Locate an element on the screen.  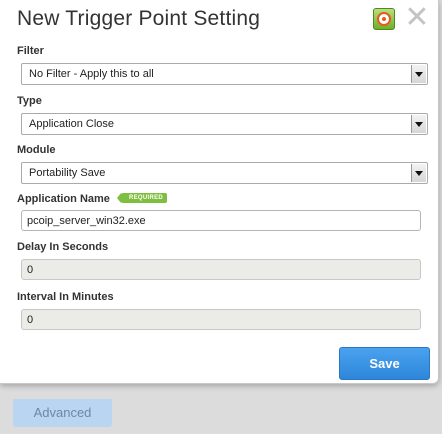
dialog-header: New Trigger Point Setting ✕ is located at coordinates (219, 19).